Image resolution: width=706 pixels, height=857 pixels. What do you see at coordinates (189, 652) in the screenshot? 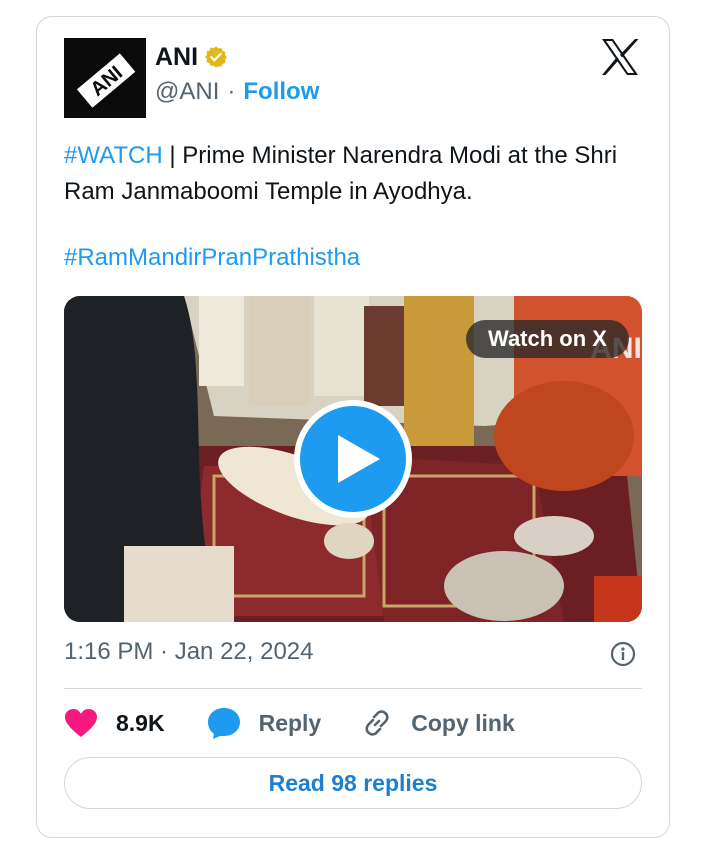
I see `tweet-timestamp: 1:16 PM · Jan 22, 2024` at bounding box center [189, 652].